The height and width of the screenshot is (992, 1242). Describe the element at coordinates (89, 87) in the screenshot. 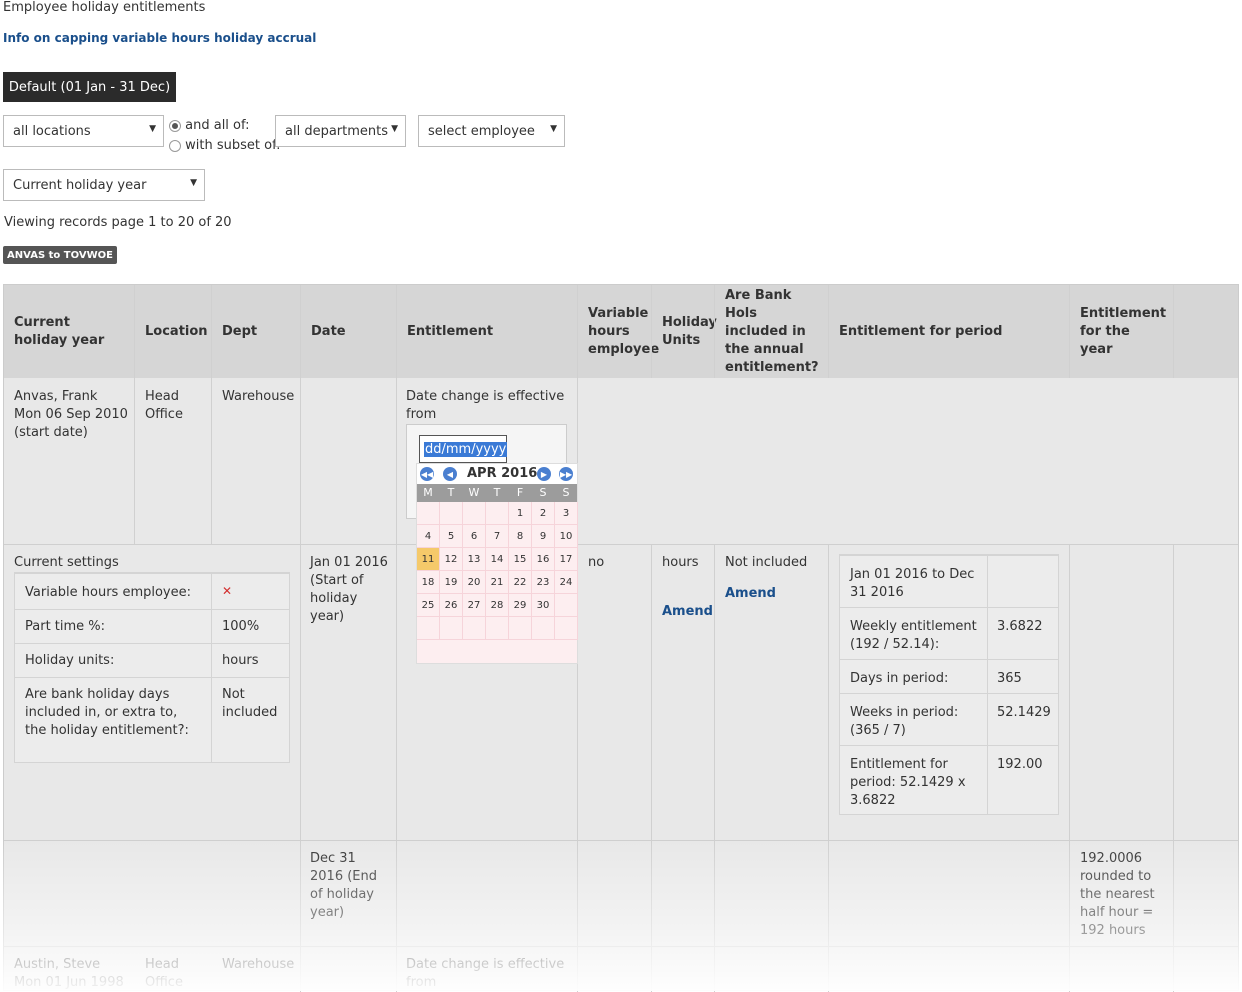

I see `period-default-button: Default (01 Jan - 31 Dec)` at that location.